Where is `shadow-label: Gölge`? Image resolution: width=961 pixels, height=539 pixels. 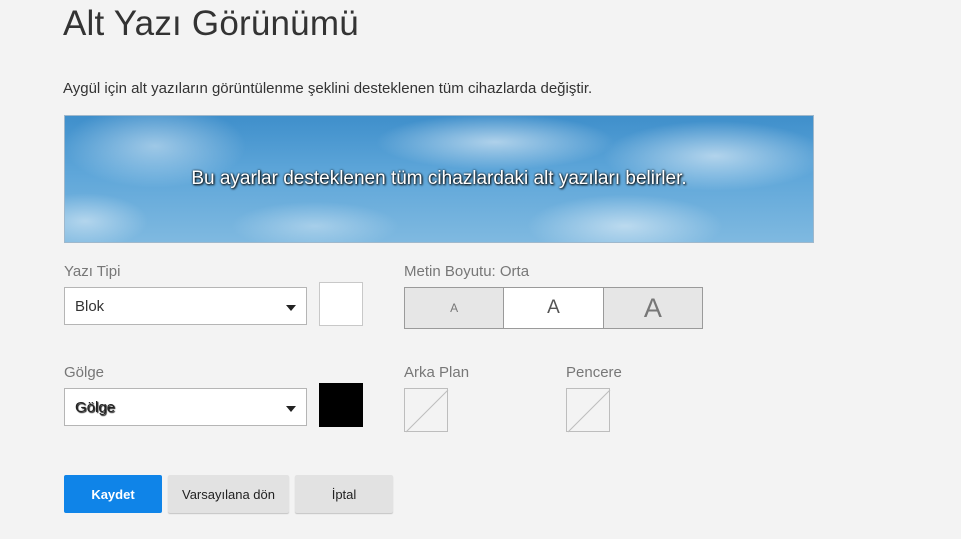 shadow-label: Gölge is located at coordinates (84, 372).